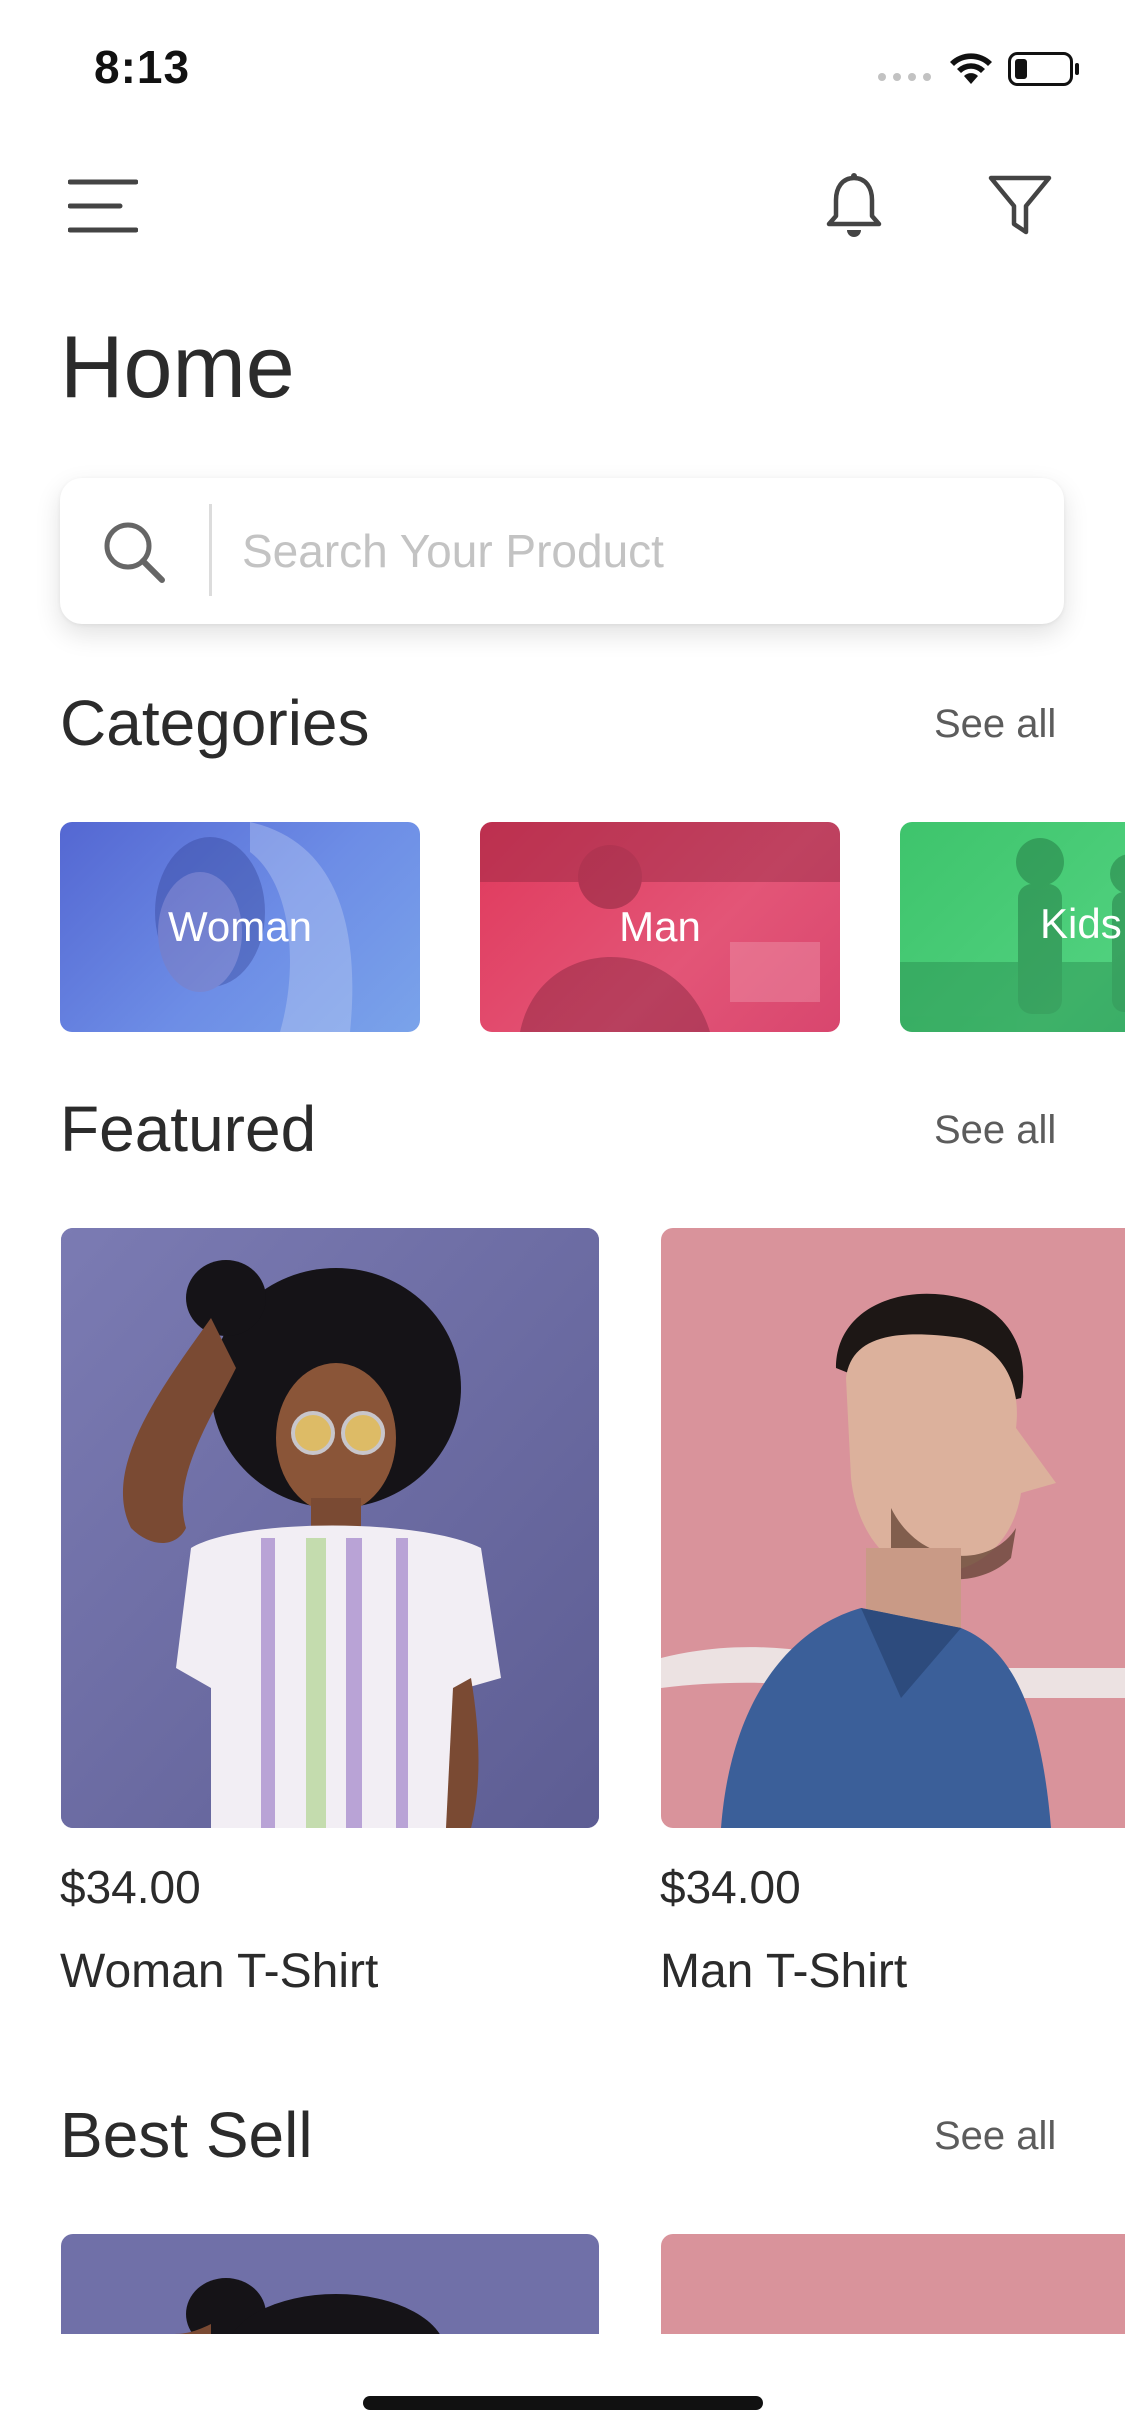 This screenshot has width=1125, height=2436. Describe the element at coordinates (188, 1129) in the screenshot. I see `featured-title: Featured` at that location.